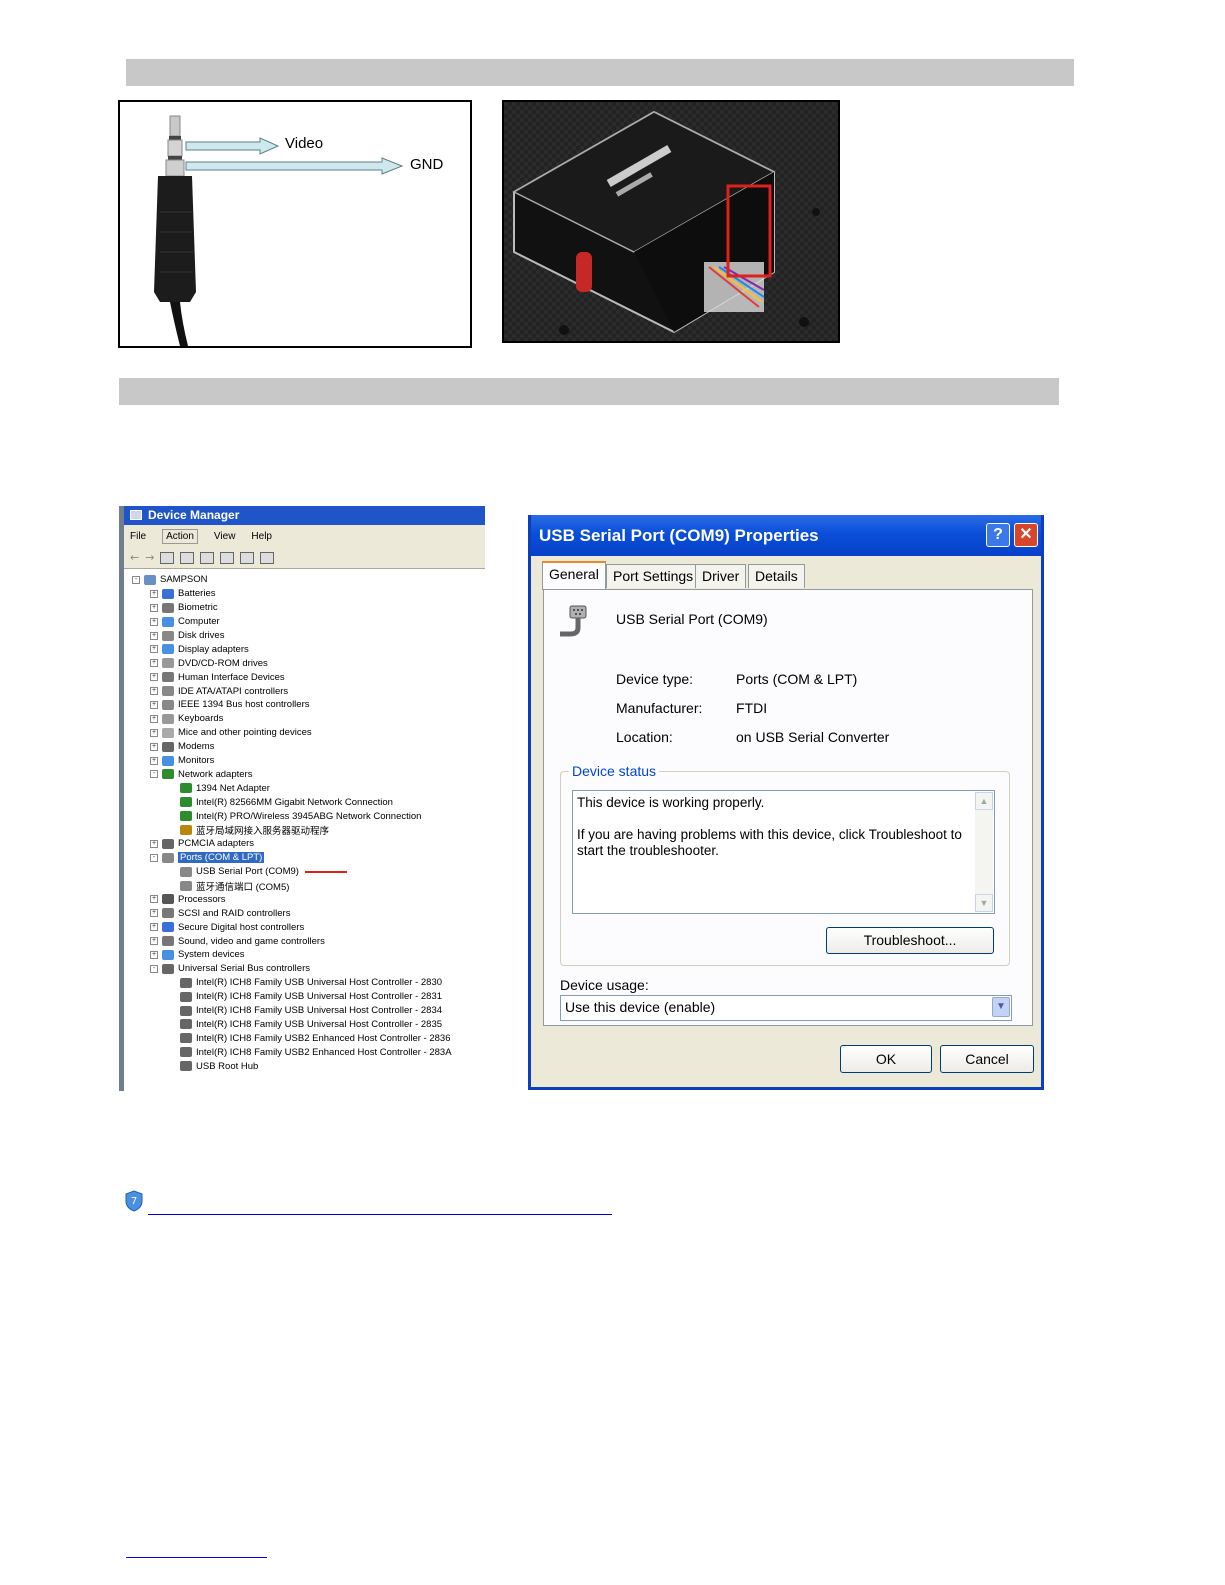  I want to click on tree-root: - SAMPSON, so click(304, 580).